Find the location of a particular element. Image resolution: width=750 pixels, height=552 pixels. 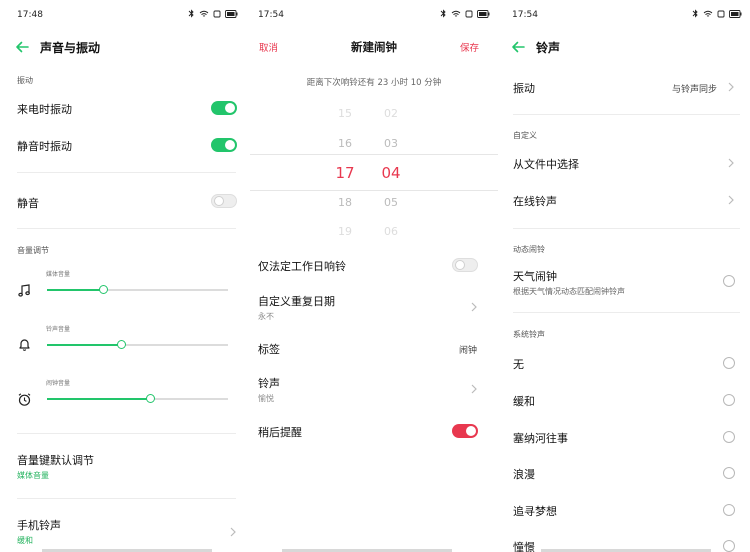

ringtone-value: 愉悦 is located at coordinates (266, 398).